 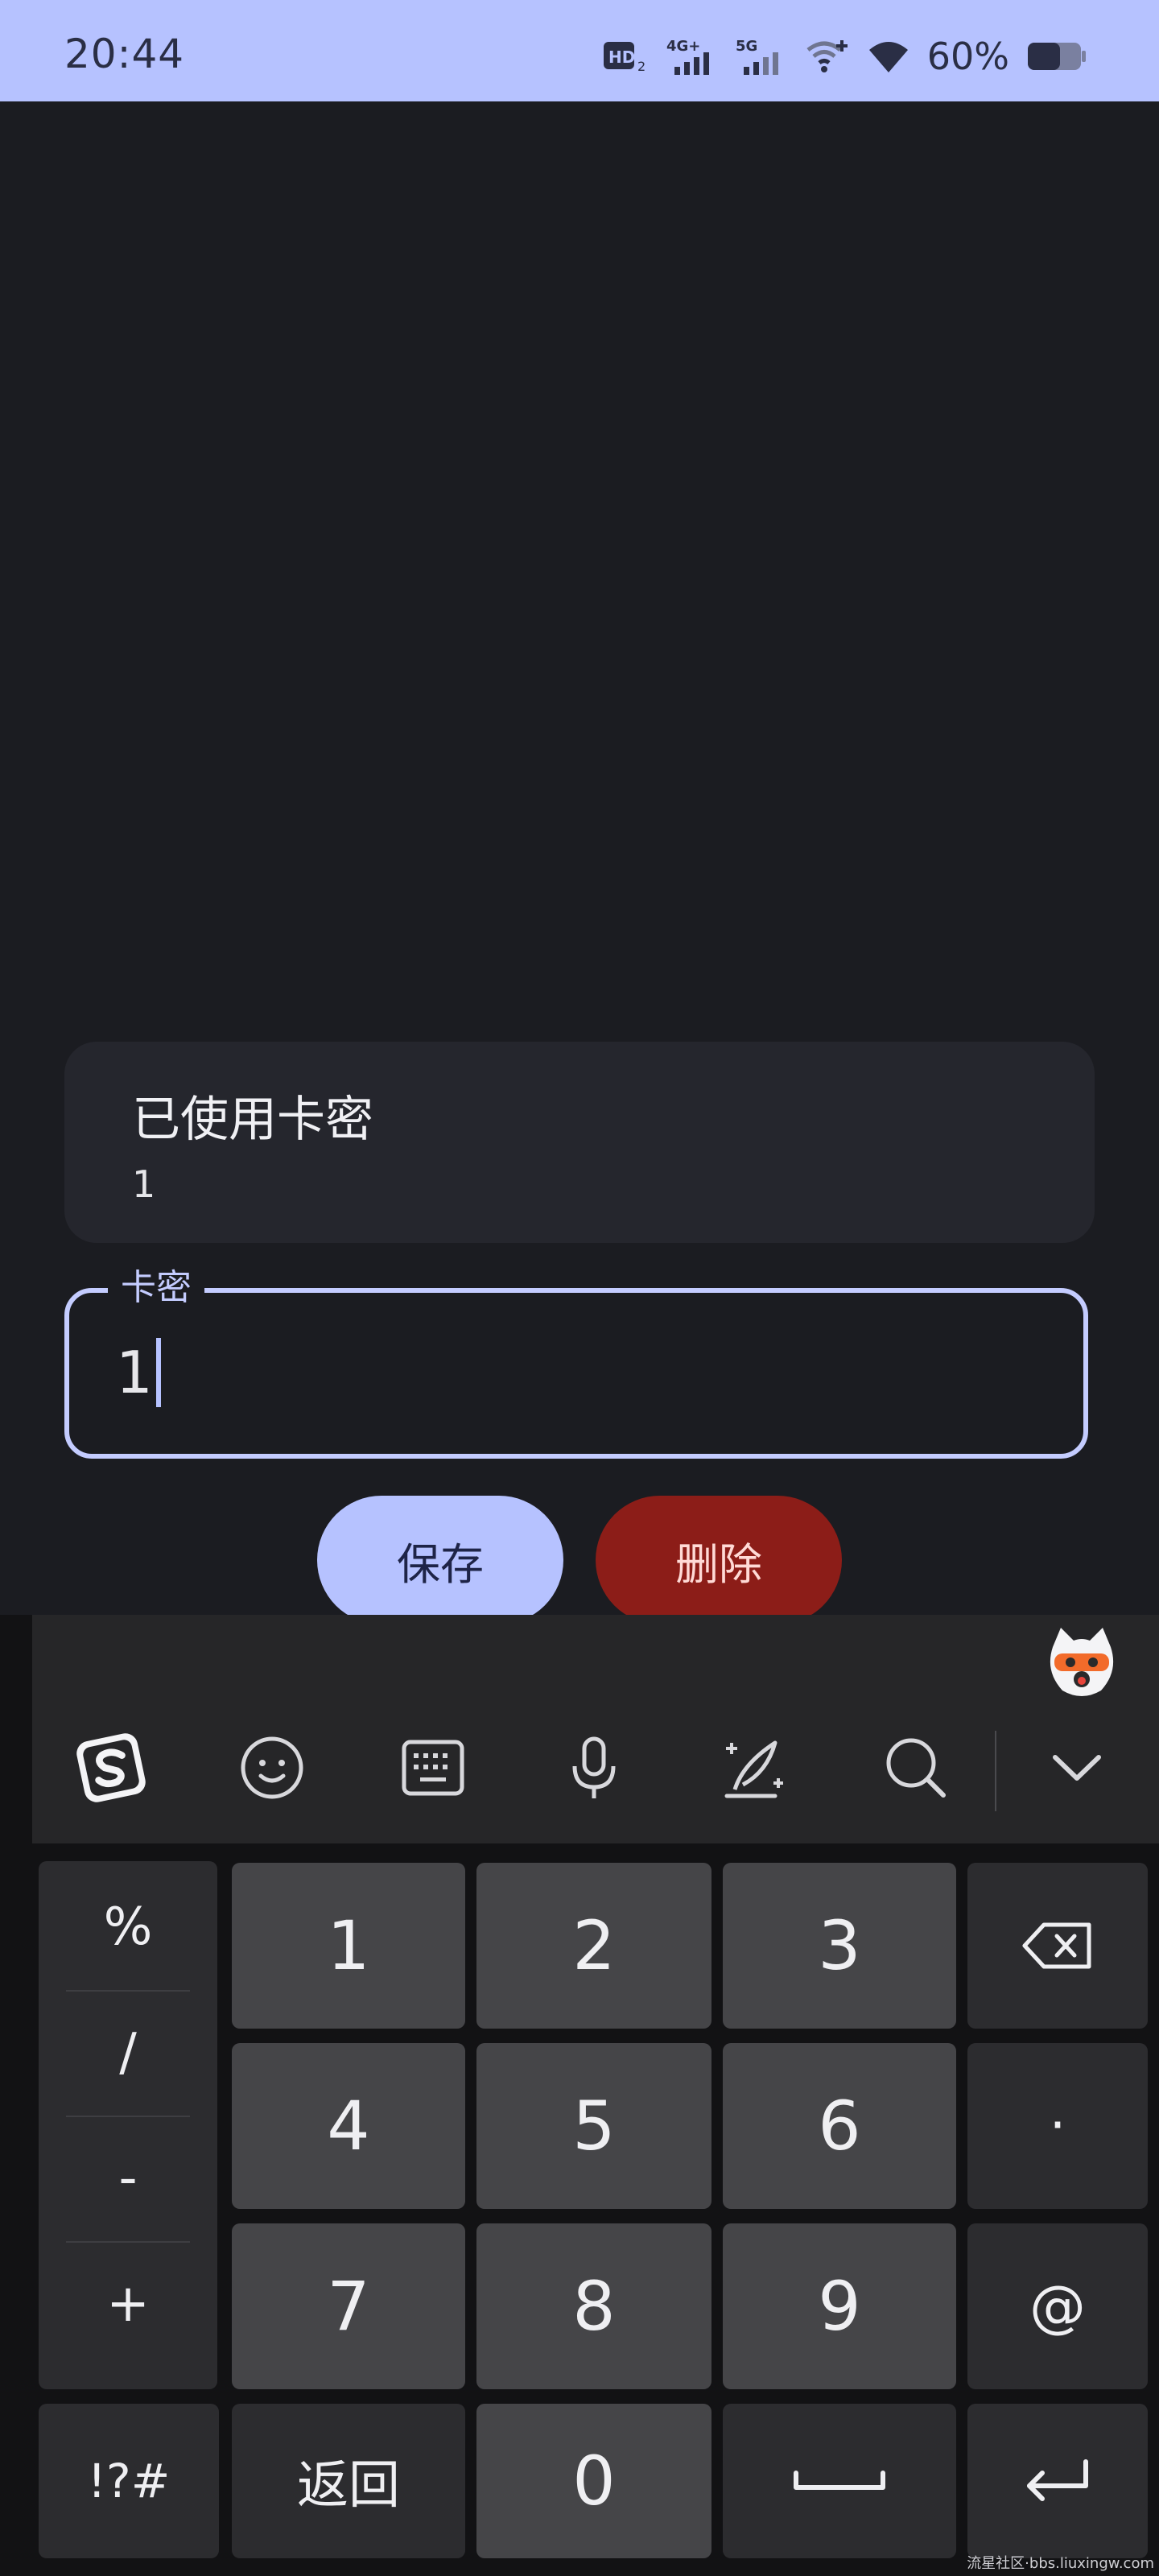 What do you see at coordinates (593, 2481) in the screenshot?
I see `key-0: 0` at bounding box center [593, 2481].